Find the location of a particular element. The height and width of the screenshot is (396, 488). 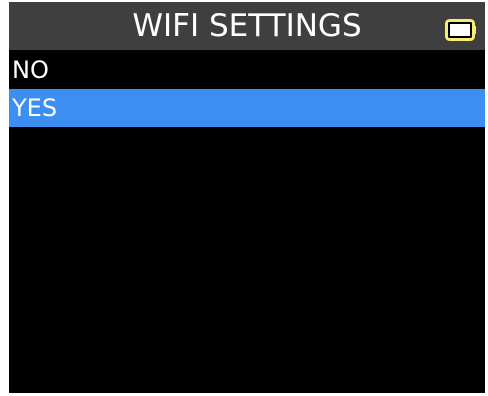

option-yes-label: YES is located at coordinates (35, 108).